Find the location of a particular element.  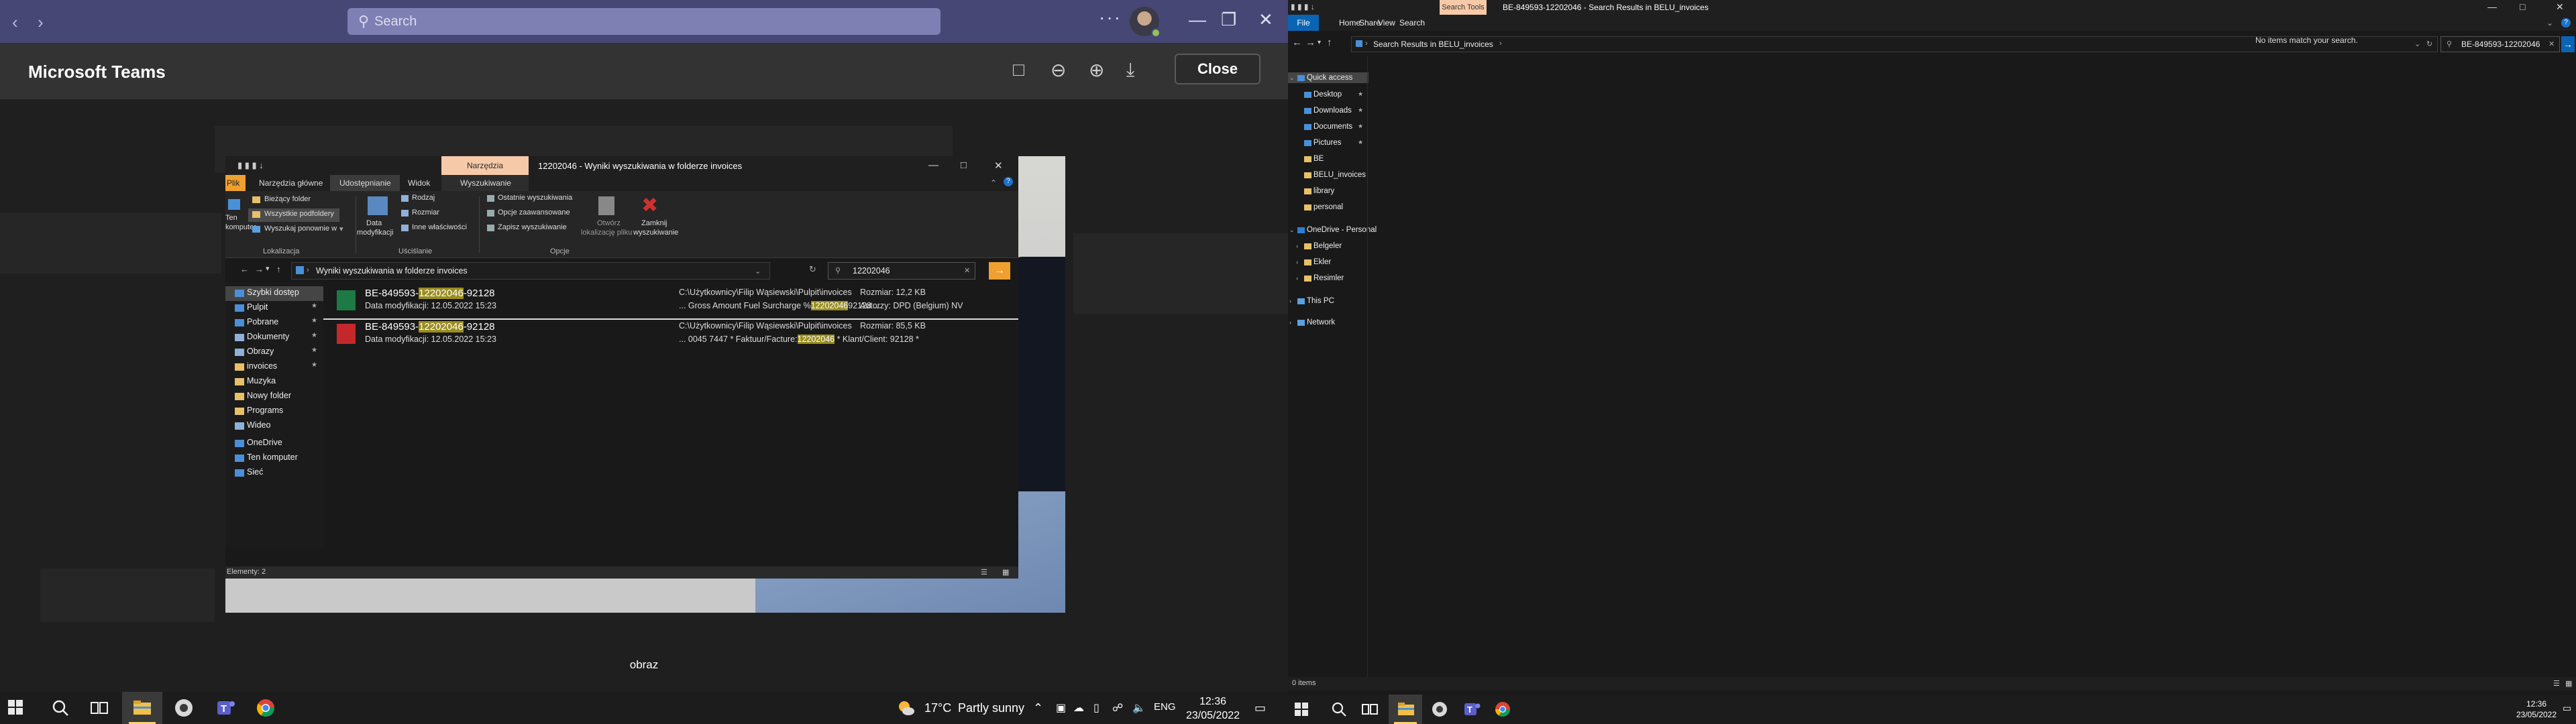

nav-item-onedrive-personal: OneDrive - Personal is located at coordinates (1342, 230).